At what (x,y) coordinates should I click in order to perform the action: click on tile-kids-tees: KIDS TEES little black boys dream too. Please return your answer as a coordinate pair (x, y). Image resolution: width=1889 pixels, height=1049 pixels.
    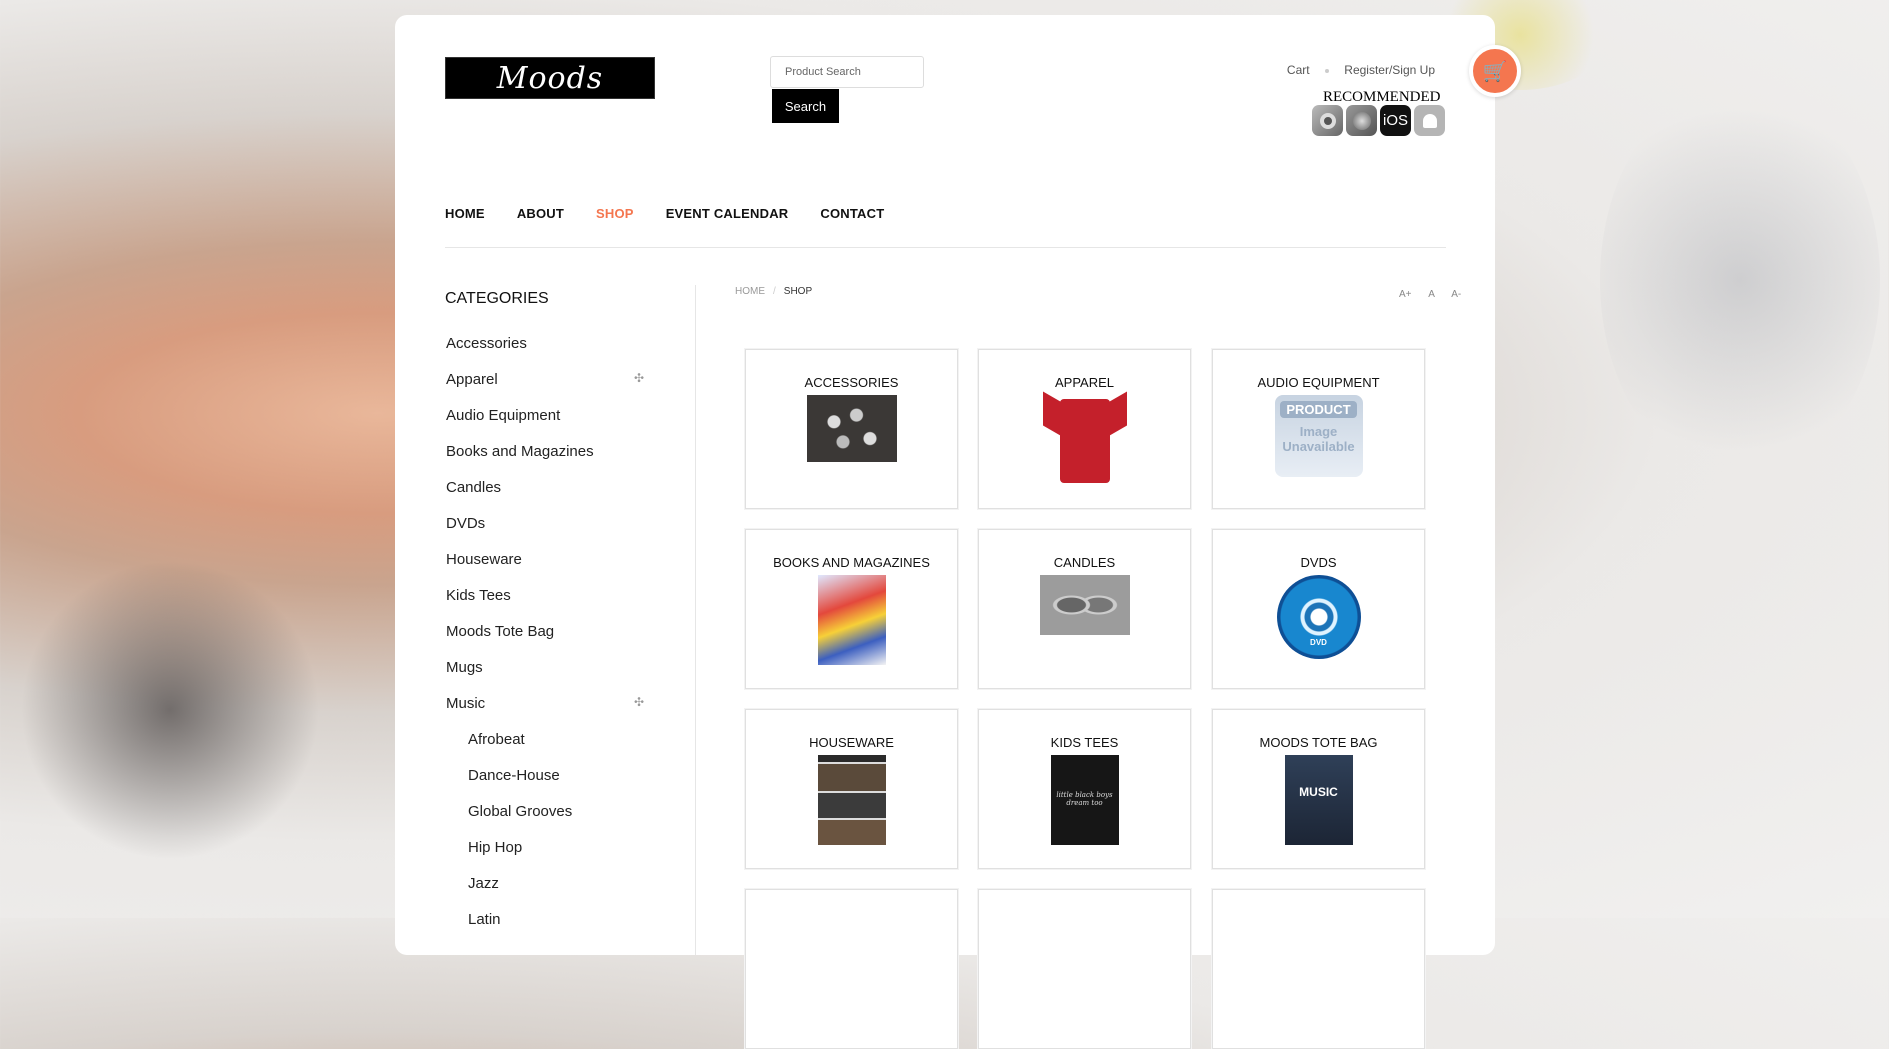
    Looking at the image, I should click on (1084, 789).